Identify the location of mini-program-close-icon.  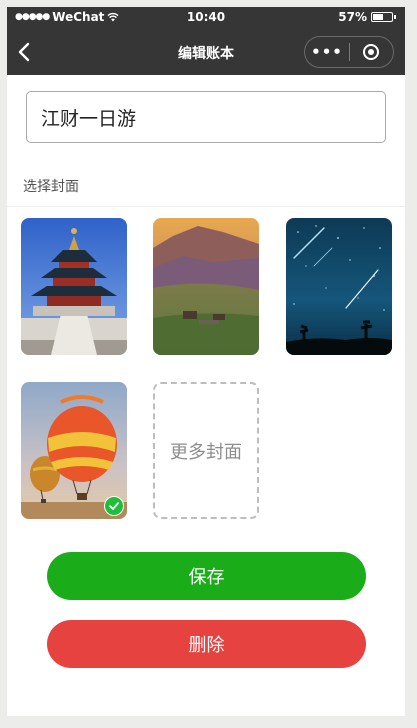
(371, 52).